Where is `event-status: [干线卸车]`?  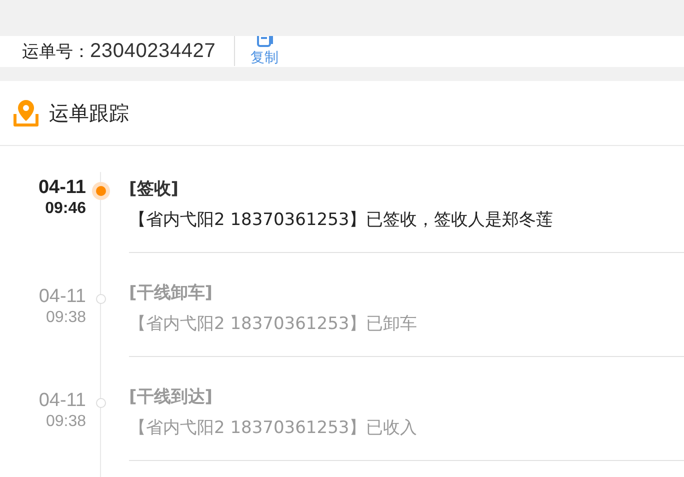
event-status: [干线卸车] is located at coordinates (171, 293).